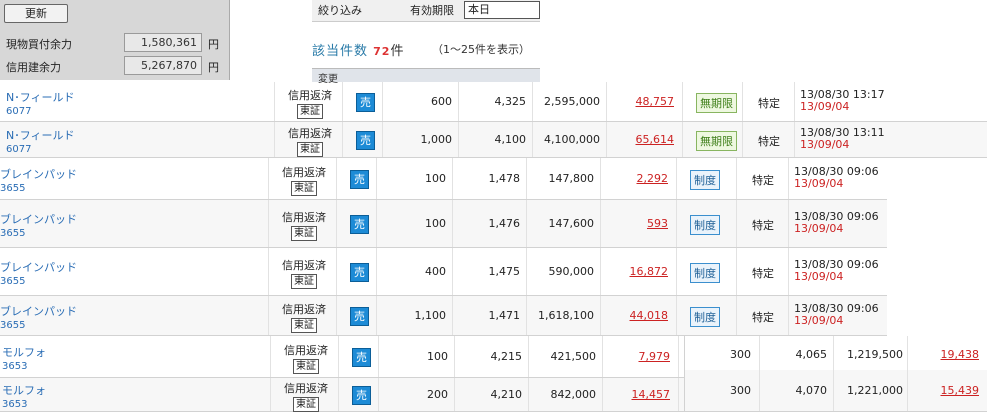 Image resolution: width=987 pixels, height=412 pixels. I want to click on margin-power-label: 信用建余力, so click(33, 67).